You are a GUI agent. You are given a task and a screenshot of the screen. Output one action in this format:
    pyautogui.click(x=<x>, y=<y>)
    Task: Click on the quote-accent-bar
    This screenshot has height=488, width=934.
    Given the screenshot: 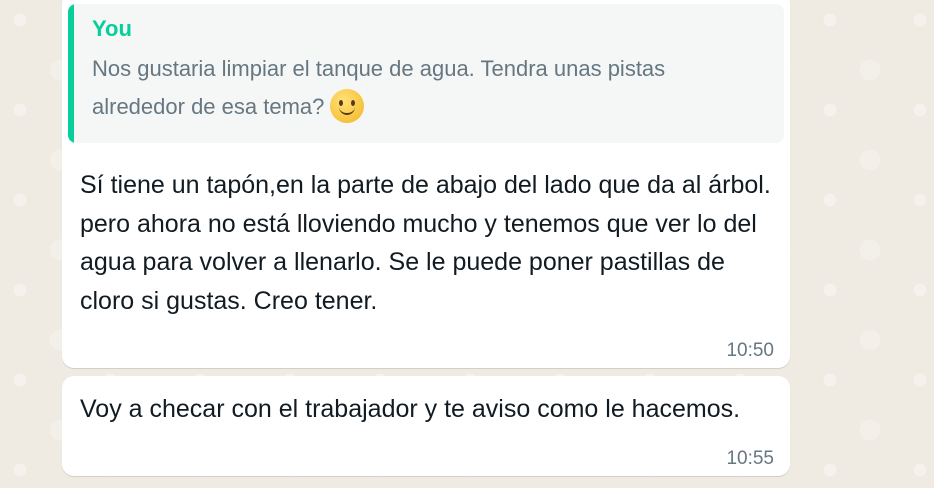 What is the action you would take?
    pyautogui.click(x=71, y=73)
    